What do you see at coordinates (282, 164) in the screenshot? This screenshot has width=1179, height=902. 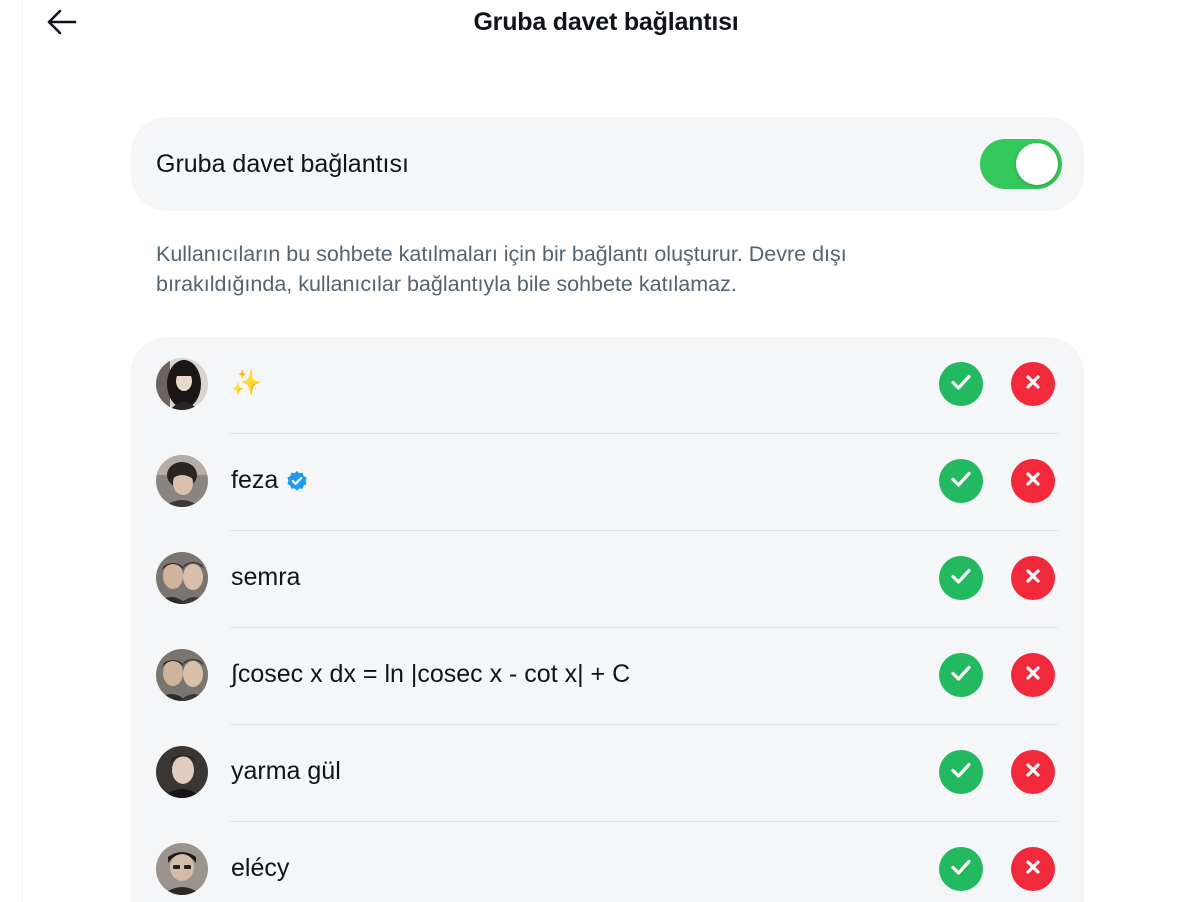 I see `invite-link-toggle-label: Gruba davet bağlantısı` at bounding box center [282, 164].